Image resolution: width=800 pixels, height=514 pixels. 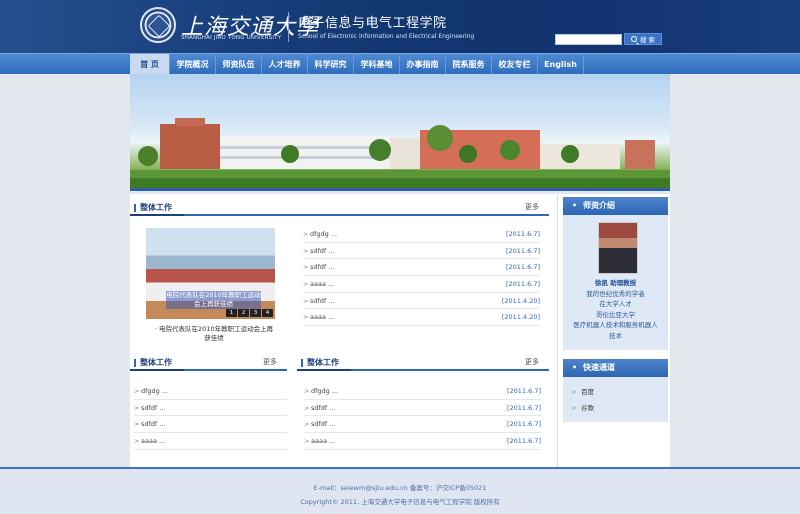 What do you see at coordinates (150, 64) in the screenshot?
I see `nav-item: 首 页` at bounding box center [150, 64].